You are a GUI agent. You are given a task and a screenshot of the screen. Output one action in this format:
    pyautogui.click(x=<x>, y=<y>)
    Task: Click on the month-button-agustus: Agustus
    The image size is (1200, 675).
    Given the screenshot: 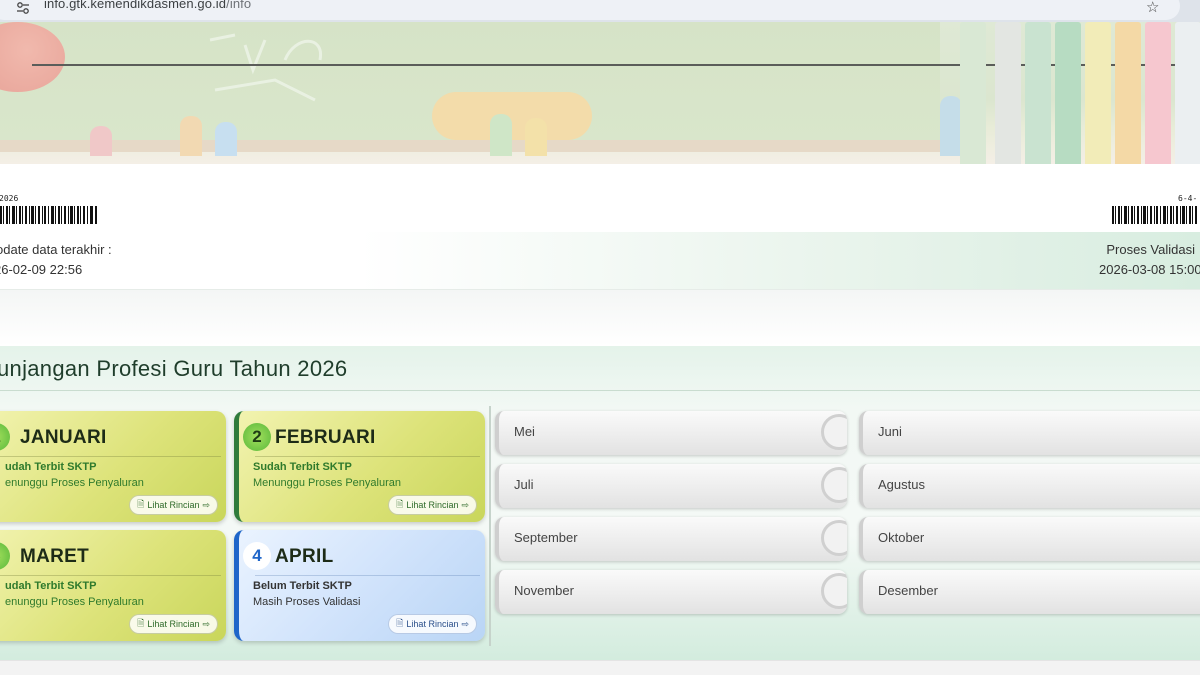 What is the action you would take?
    pyautogui.click(x=1029, y=486)
    